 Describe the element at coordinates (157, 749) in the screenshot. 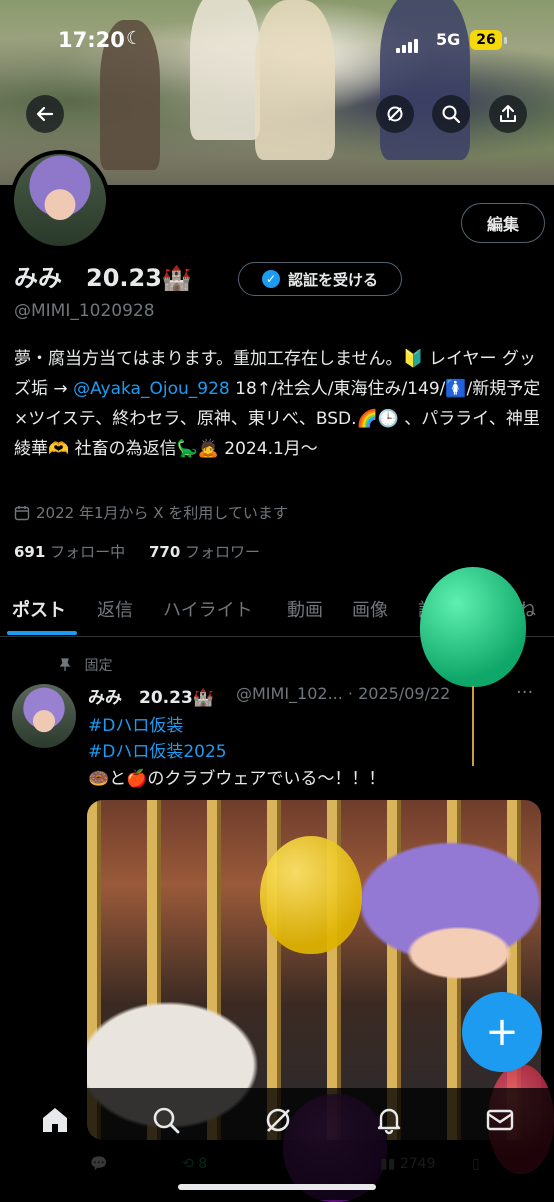

I see `post-hashtag-link: #Dハロ仮装2025` at that location.